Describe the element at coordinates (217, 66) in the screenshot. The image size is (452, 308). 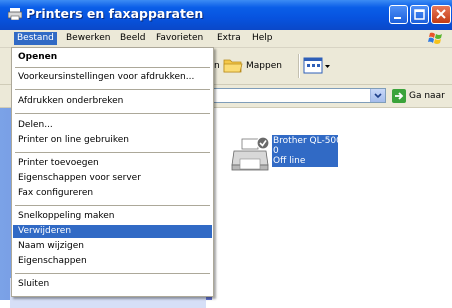
I see `toolbar-partial-label: n` at that location.